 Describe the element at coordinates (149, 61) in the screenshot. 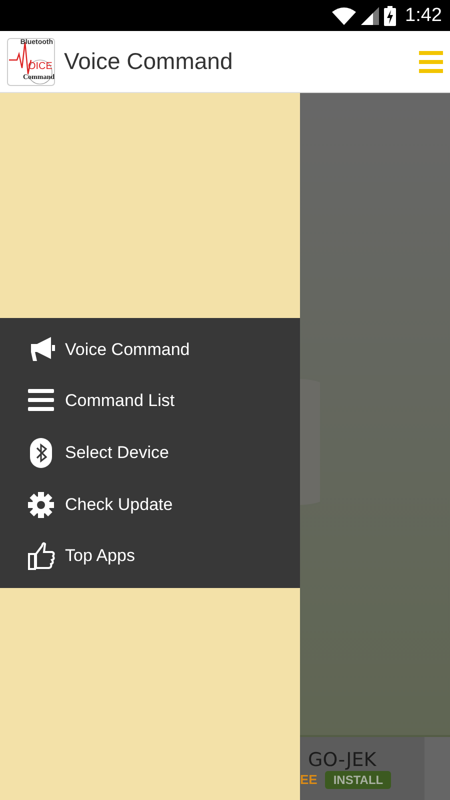

I see `app-title: Voice Command` at that location.